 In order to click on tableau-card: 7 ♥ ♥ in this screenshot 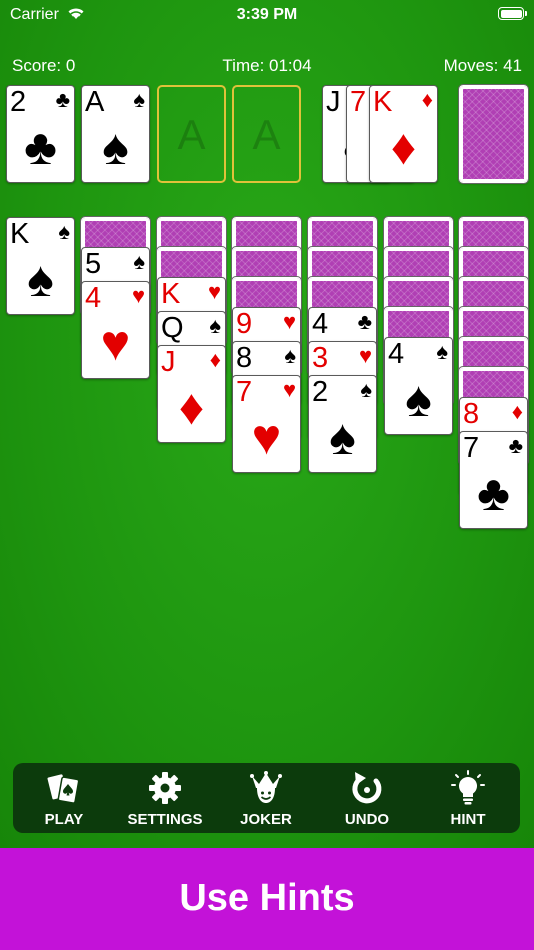, I will do `click(266, 424)`.